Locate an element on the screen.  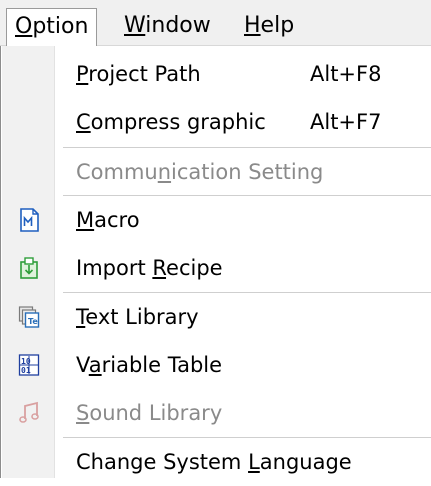
menu-item-macro: Macro is located at coordinates (216, 220).